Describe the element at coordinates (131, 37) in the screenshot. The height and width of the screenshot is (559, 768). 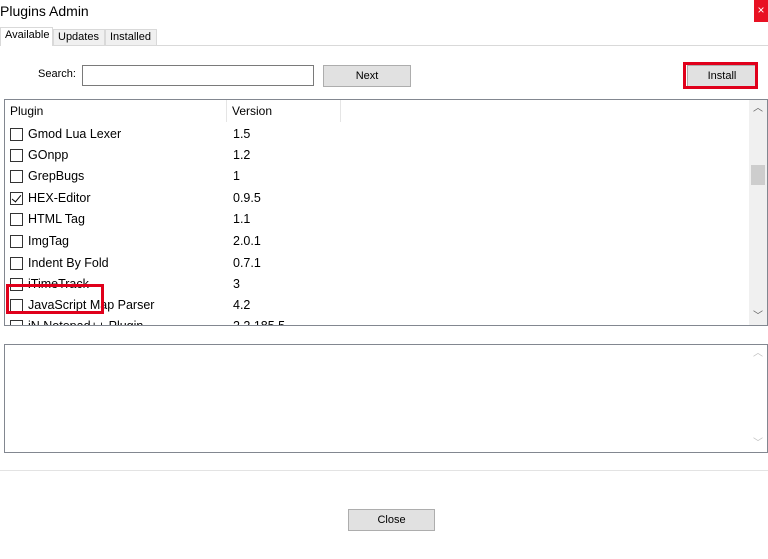
I see `tab-installed: Installed` at that location.